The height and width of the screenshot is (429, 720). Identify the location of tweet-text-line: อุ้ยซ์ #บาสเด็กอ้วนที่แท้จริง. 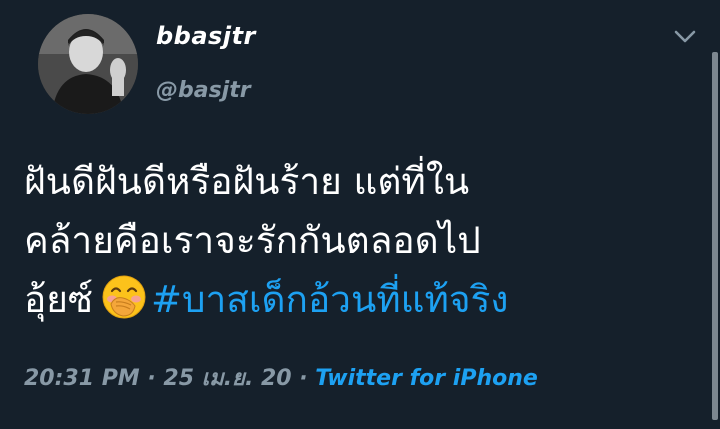
(354, 299).